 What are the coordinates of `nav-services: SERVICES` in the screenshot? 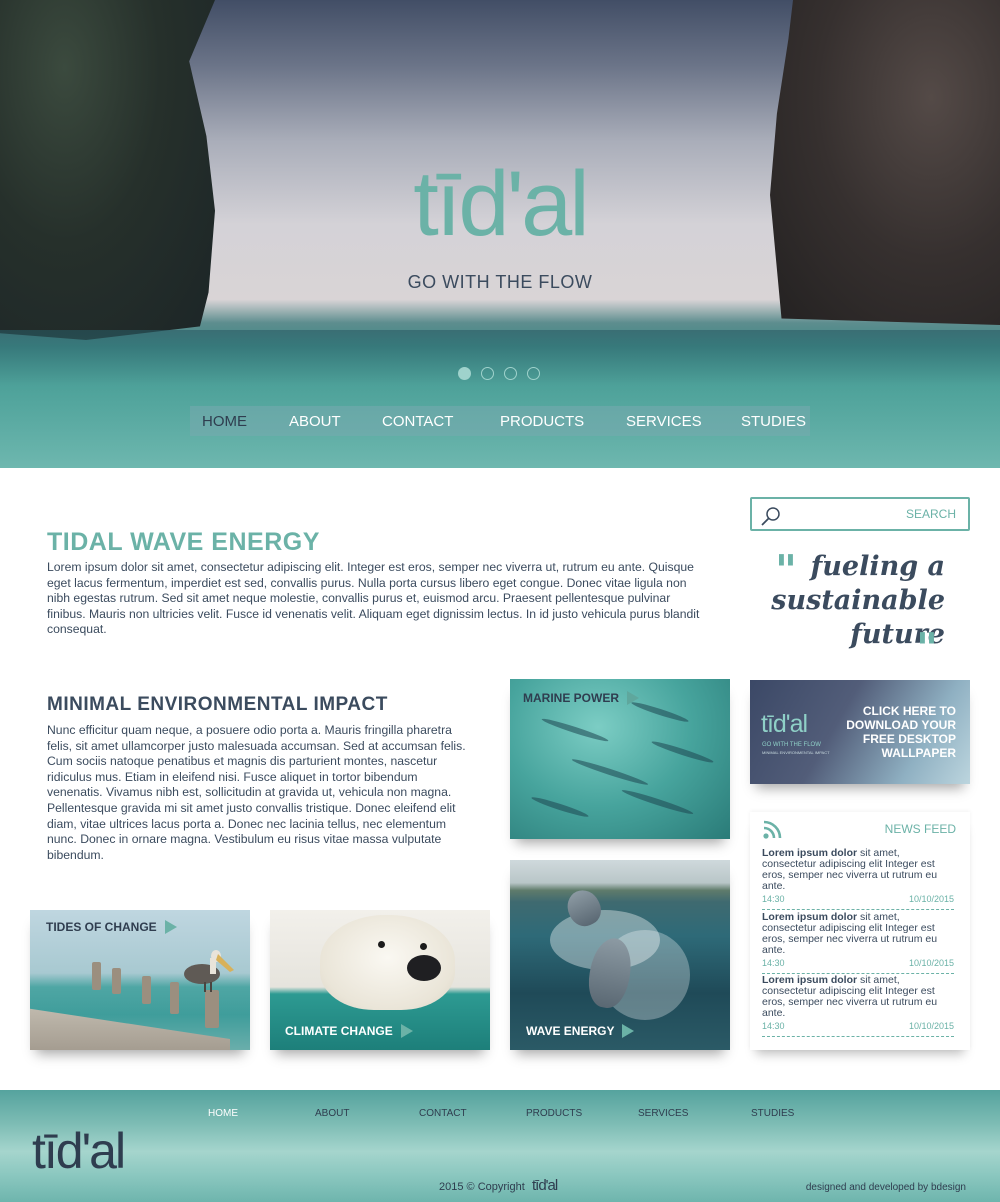 It's located at (664, 421).